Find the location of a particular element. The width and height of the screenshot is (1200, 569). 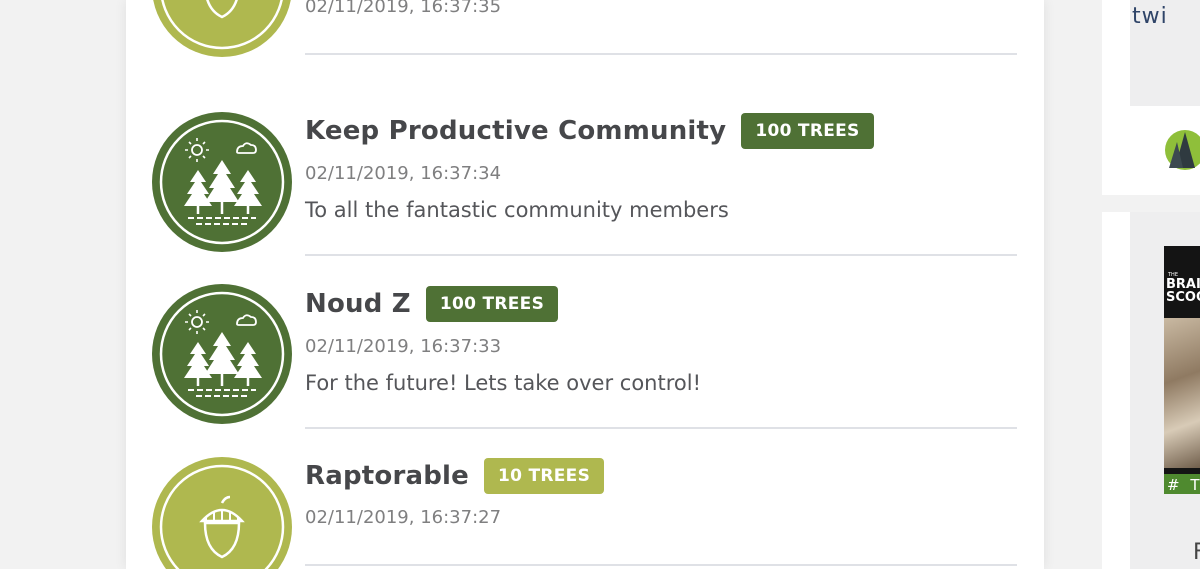

donation-message: For the future! Lets take over control! is located at coordinates (503, 383).